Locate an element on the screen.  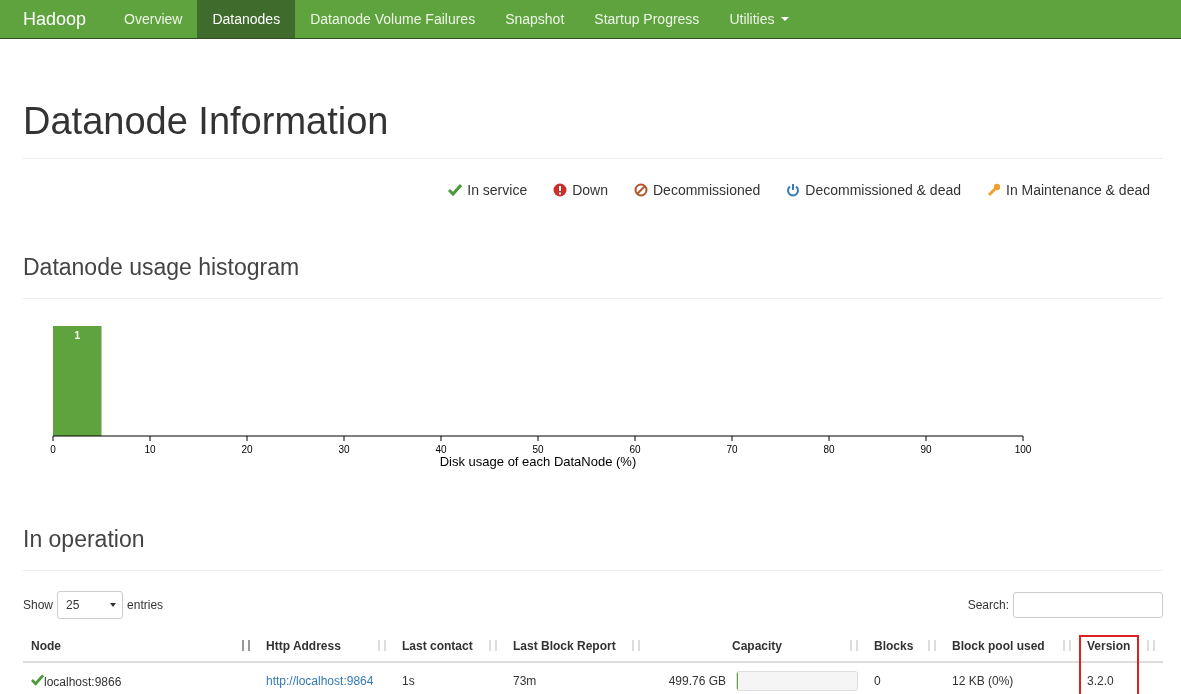
table-cell: 0 is located at coordinates (905, 678).